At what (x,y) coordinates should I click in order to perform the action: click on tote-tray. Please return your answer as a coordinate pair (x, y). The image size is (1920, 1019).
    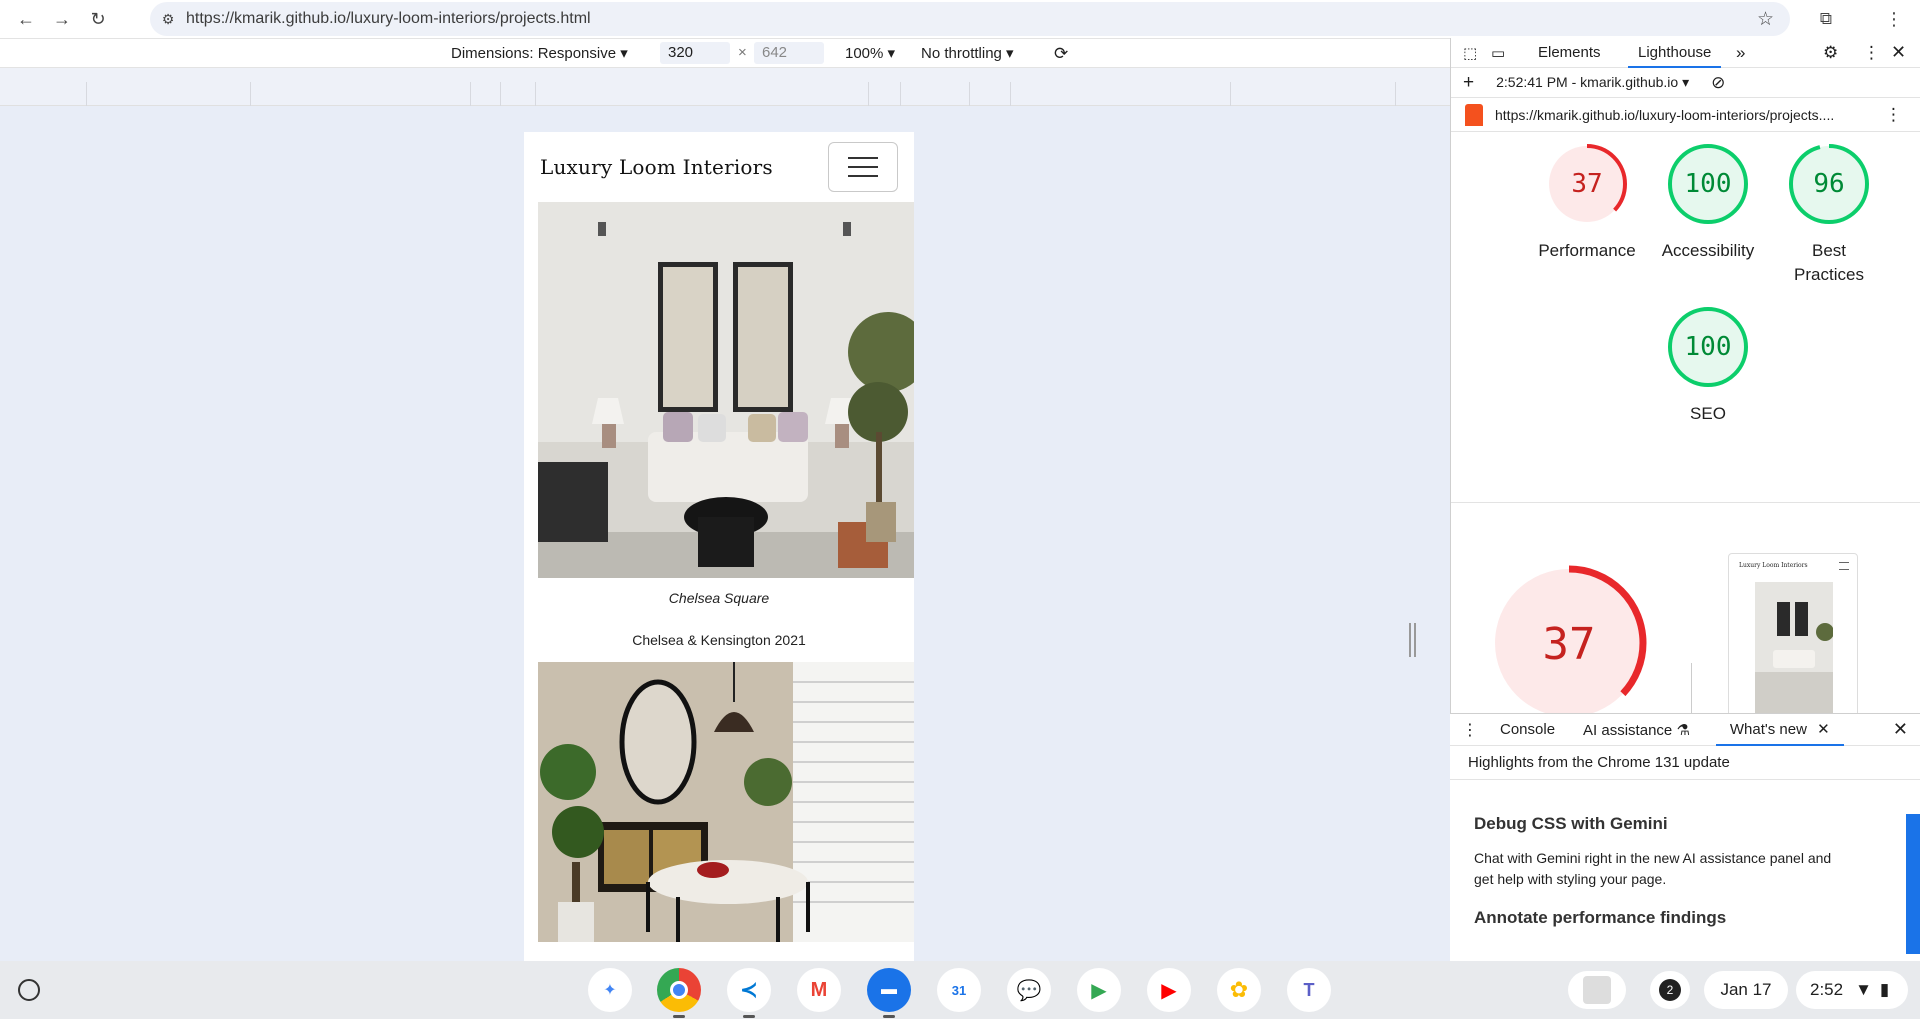
    Looking at the image, I should click on (1597, 990).